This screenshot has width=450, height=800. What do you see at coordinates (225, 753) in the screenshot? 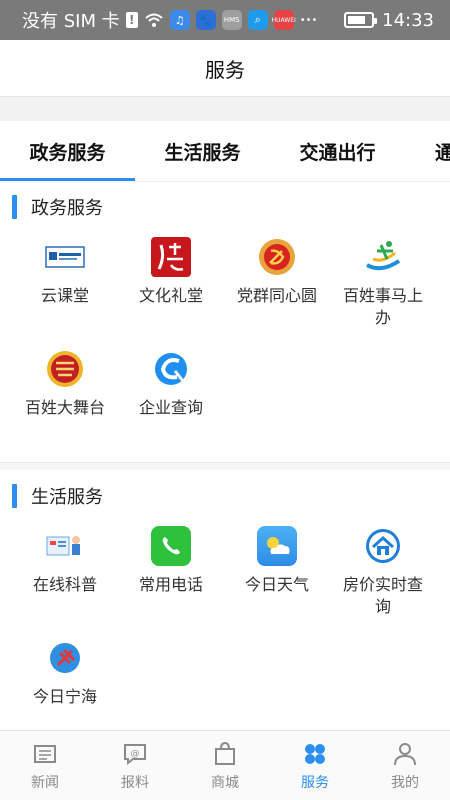
I see `shop-icon` at bounding box center [225, 753].